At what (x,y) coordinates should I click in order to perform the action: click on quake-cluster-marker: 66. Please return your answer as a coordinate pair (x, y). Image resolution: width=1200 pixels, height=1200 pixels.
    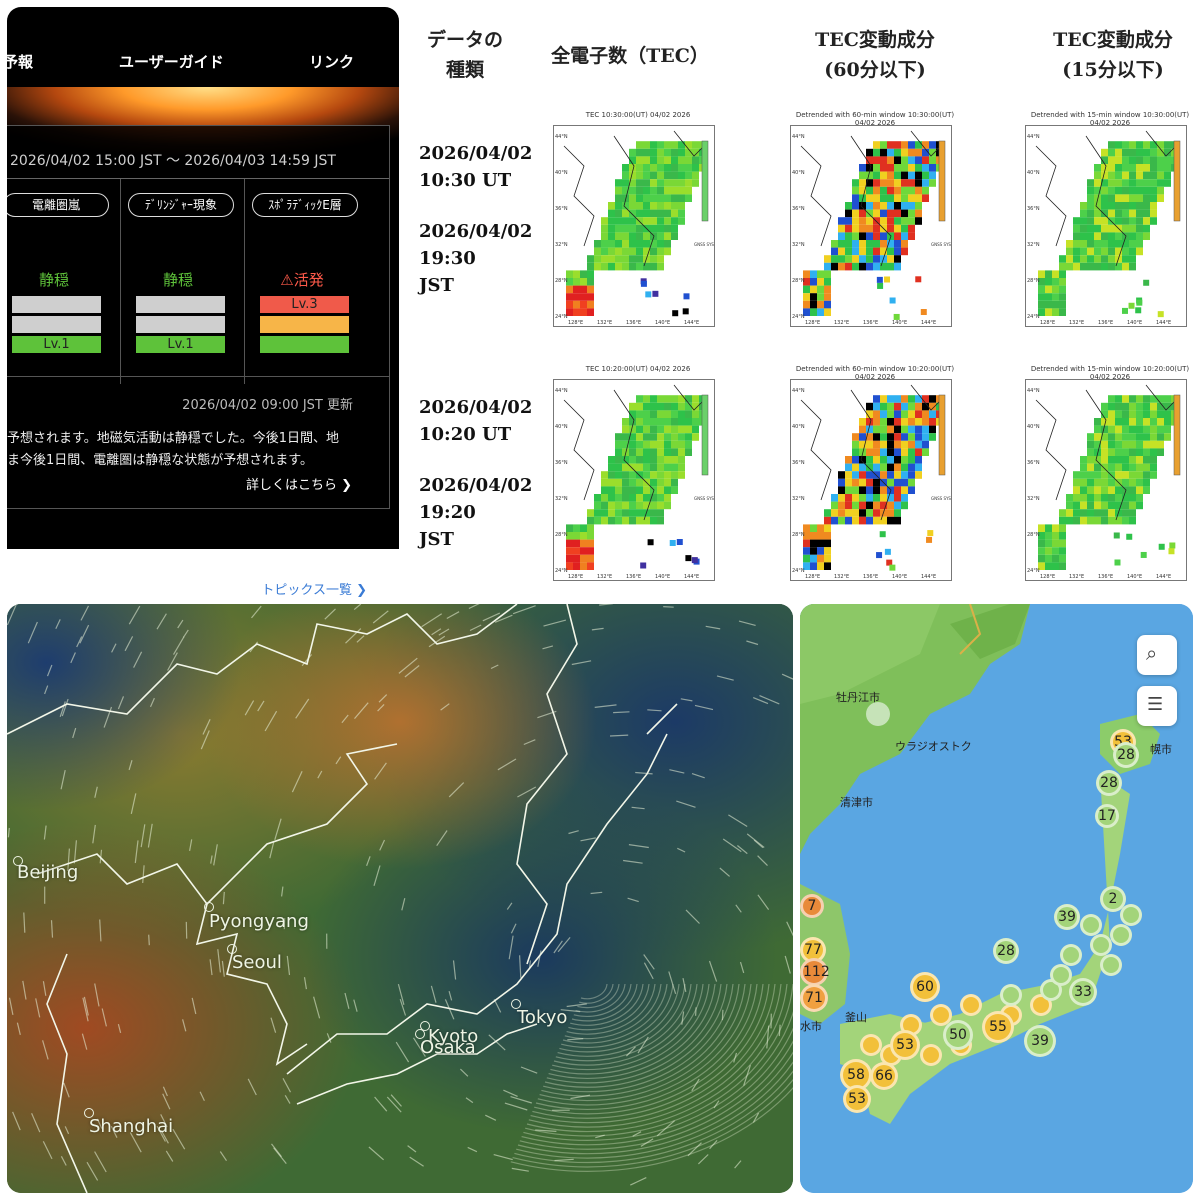
    Looking at the image, I should click on (884, 1076).